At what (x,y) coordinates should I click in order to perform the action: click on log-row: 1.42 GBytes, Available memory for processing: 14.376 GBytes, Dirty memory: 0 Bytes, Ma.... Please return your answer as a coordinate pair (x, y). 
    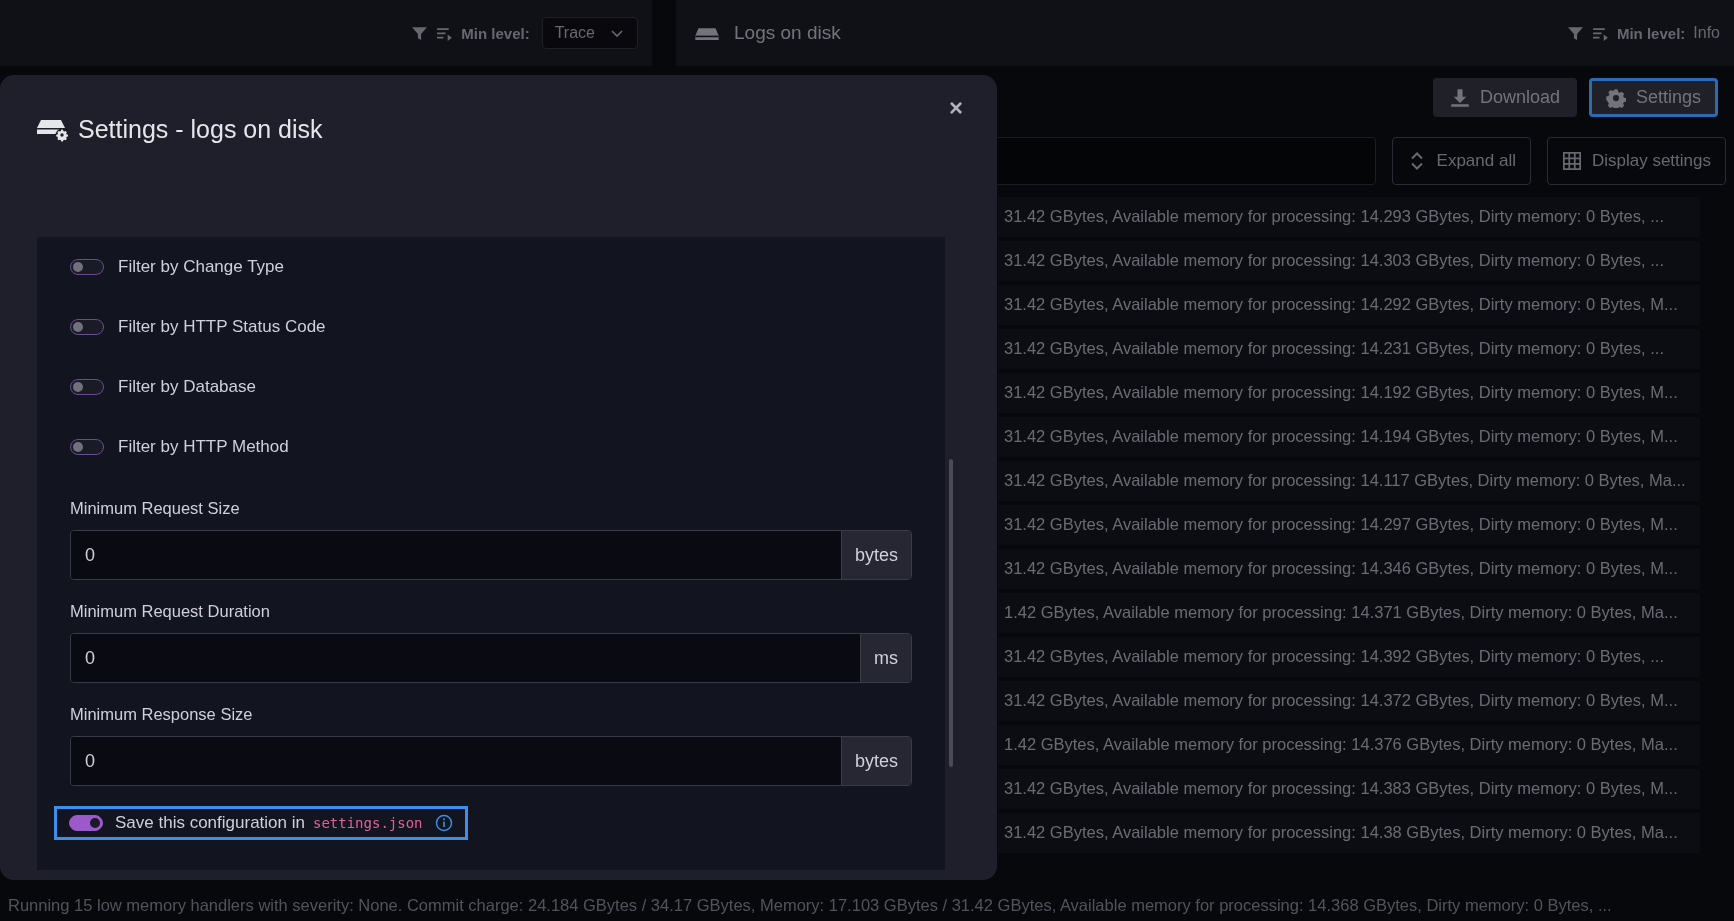
    Looking at the image, I should click on (1349, 745).